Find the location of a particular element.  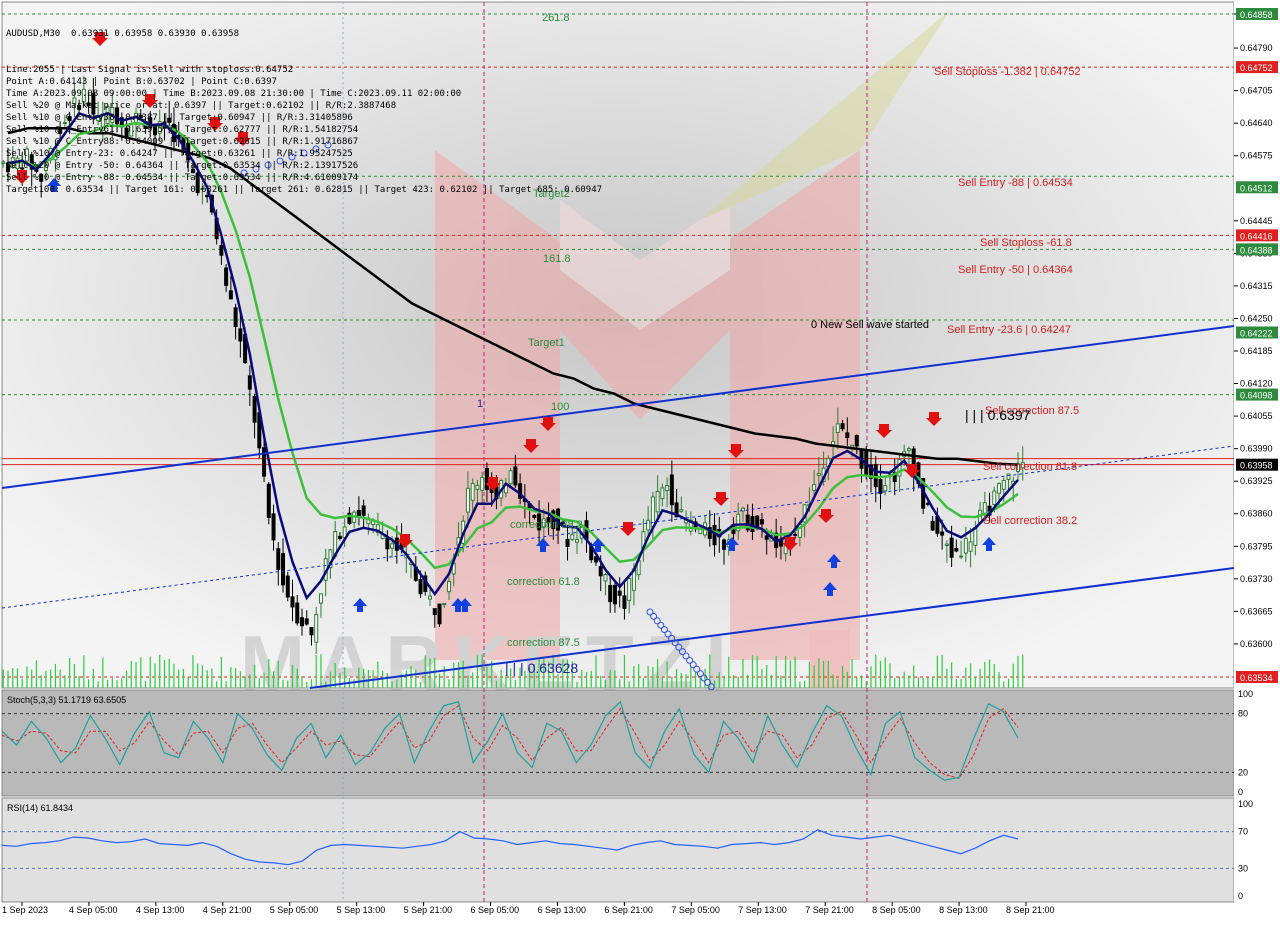

price-marker-label-8: 0.63534 is located at coordinates (1256, 678).